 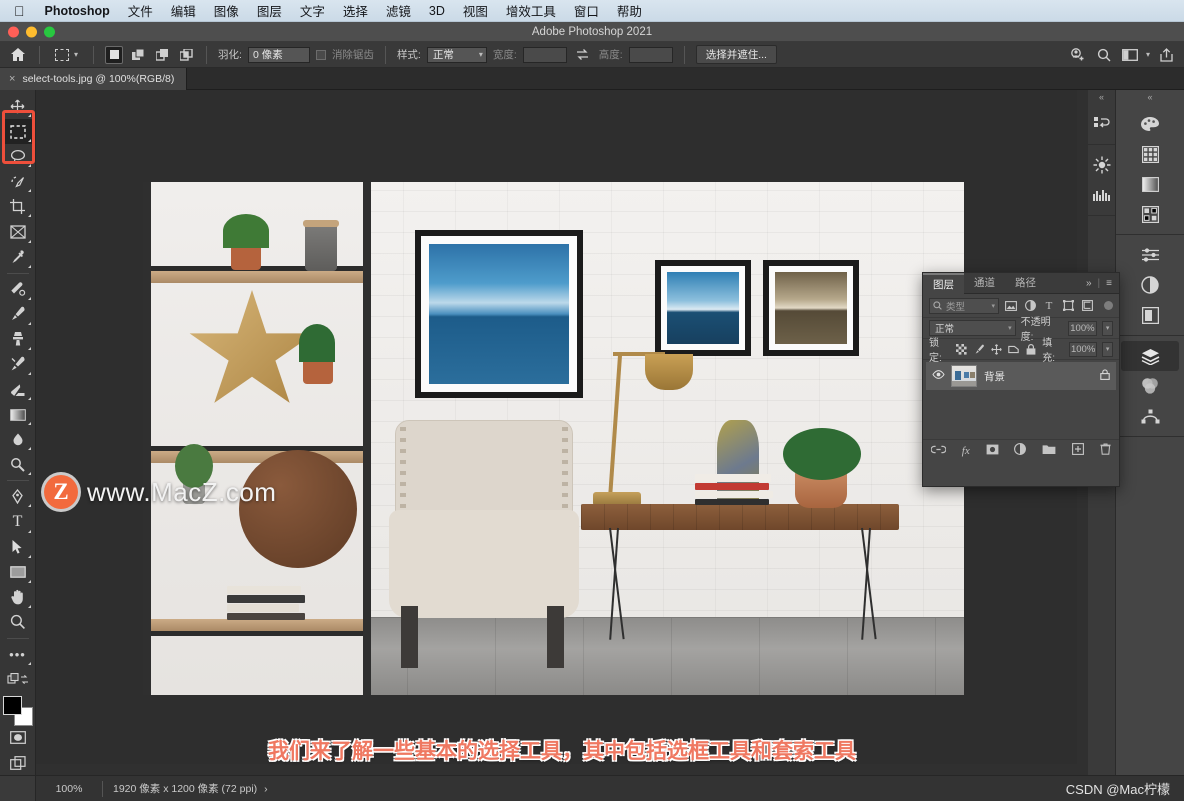 I want to click on menu-item-select: 选择, so click(x=355, y=10).